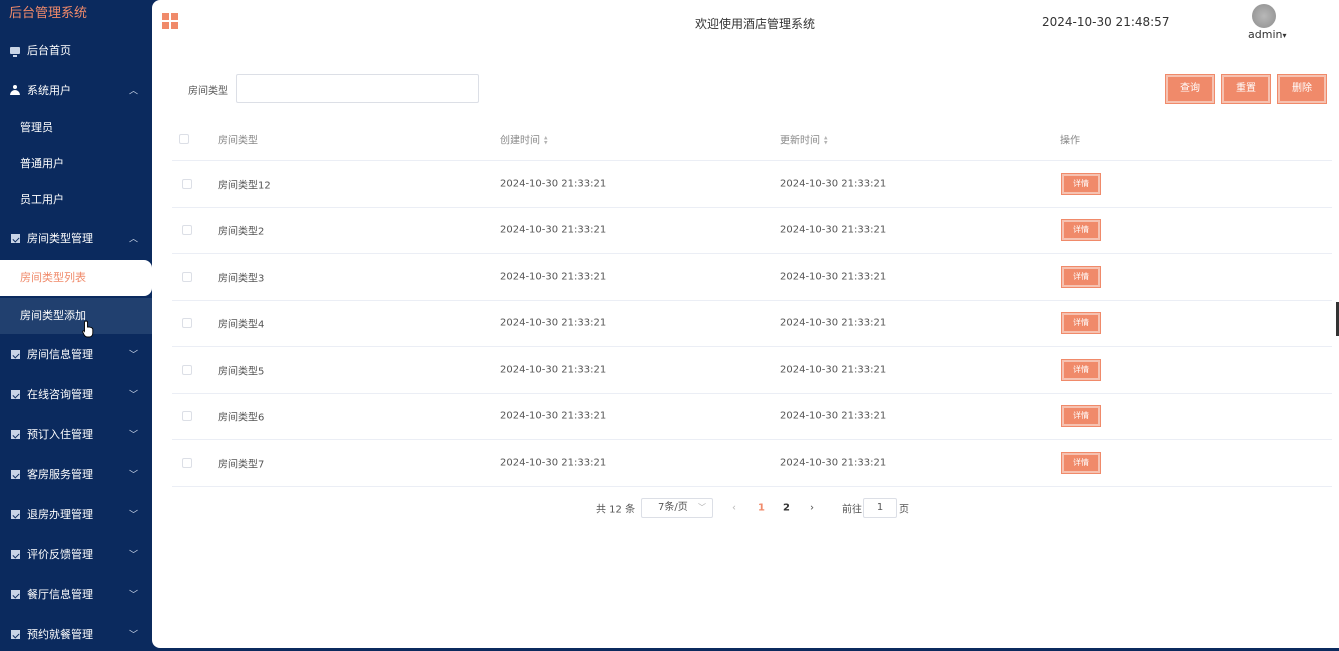  What do you see at coordinates (15, 90) in the screenshot?
I see `user-icon` at bounding box center [15, 90].